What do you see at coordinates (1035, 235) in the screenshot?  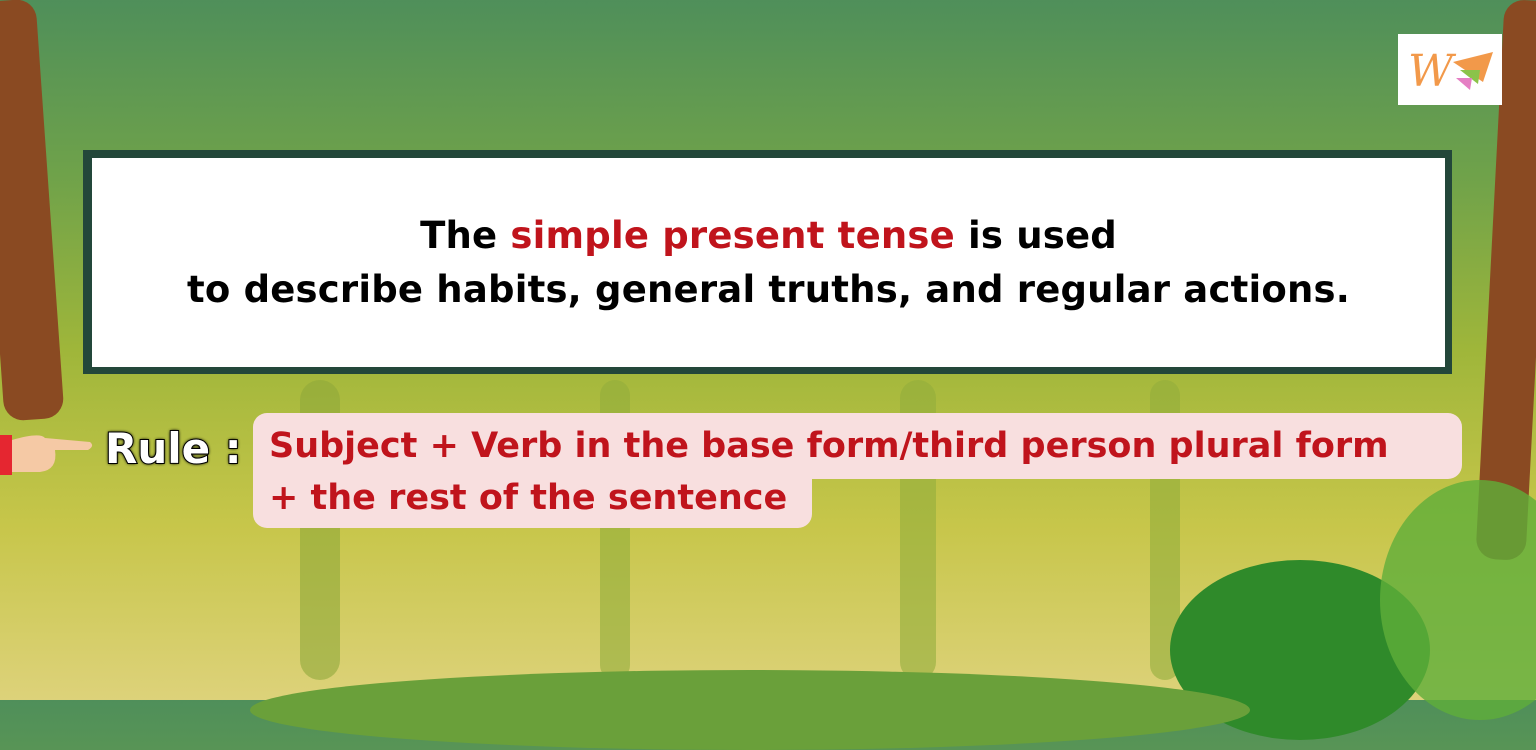 I see `definition-text: is used` at bounding box center [1035, 235].